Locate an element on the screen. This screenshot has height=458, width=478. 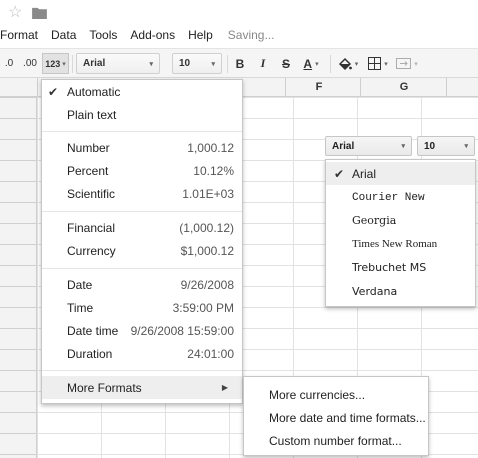
font-family-open-value: Arial is located at coordinates (343, 146).